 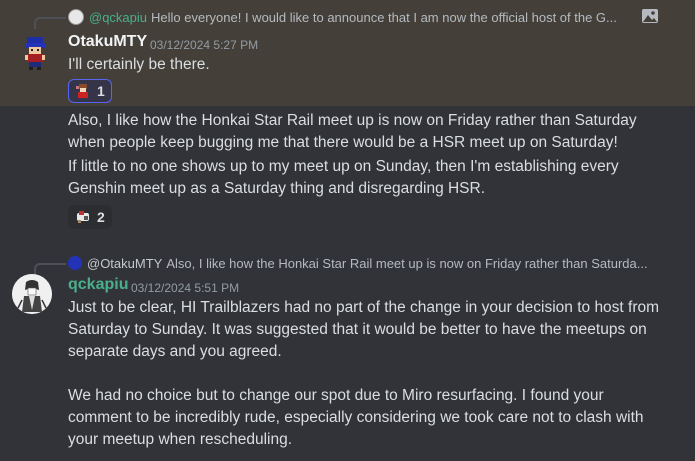 What do you see at coordinates (90, 217) in the screenshot?
I see `reaction-button: 2` at bounding box center [90, 217].